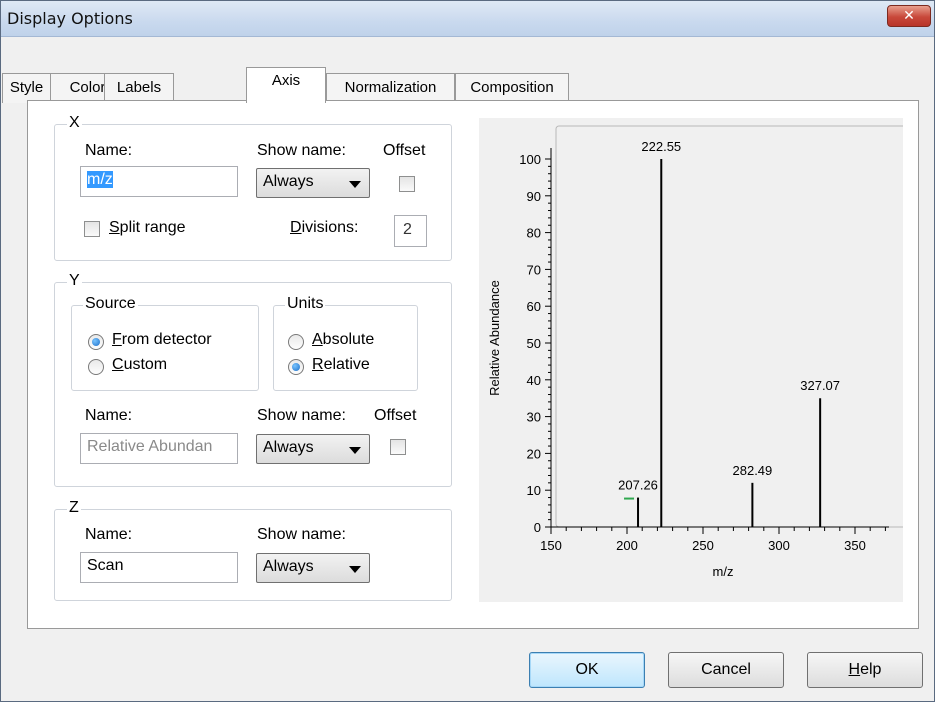  Describe the element at coordinates (74, 508) in the screenshot. I see `z-group-legend: Z` at that location.